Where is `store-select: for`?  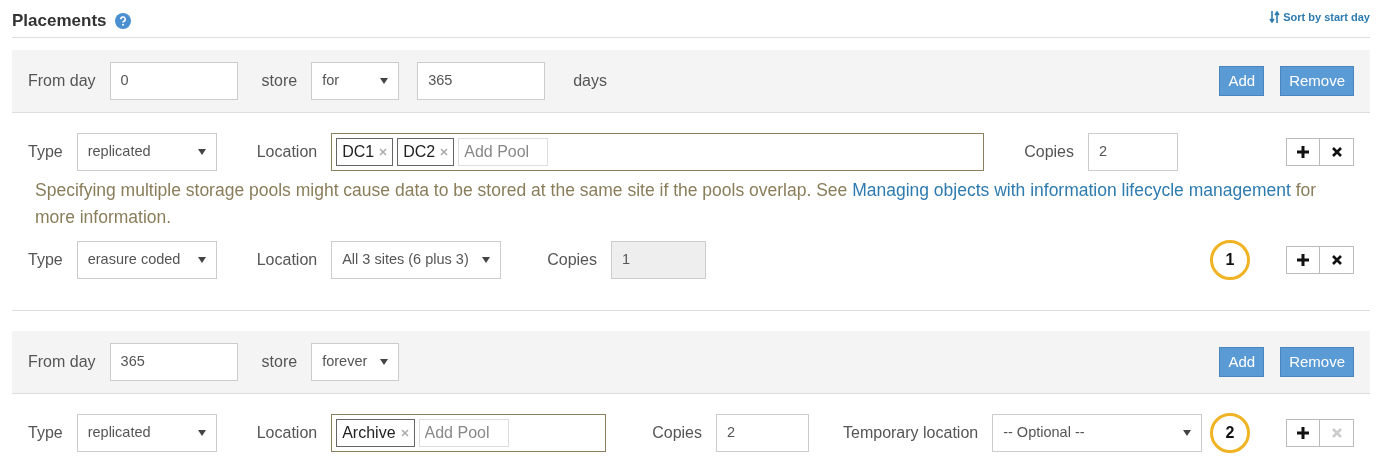 store-select: for is located at coordinates (355, 81).